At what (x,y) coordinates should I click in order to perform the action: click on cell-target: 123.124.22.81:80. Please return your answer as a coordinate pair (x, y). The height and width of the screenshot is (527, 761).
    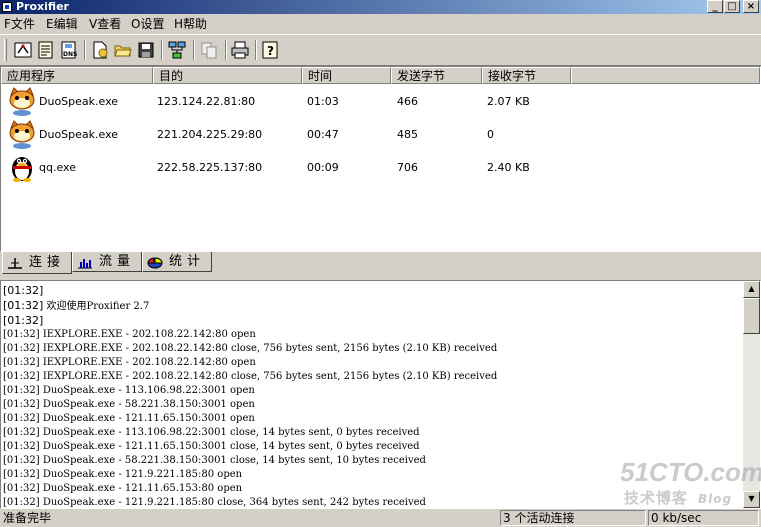
    Looking at the image, I should click on (206, 101).